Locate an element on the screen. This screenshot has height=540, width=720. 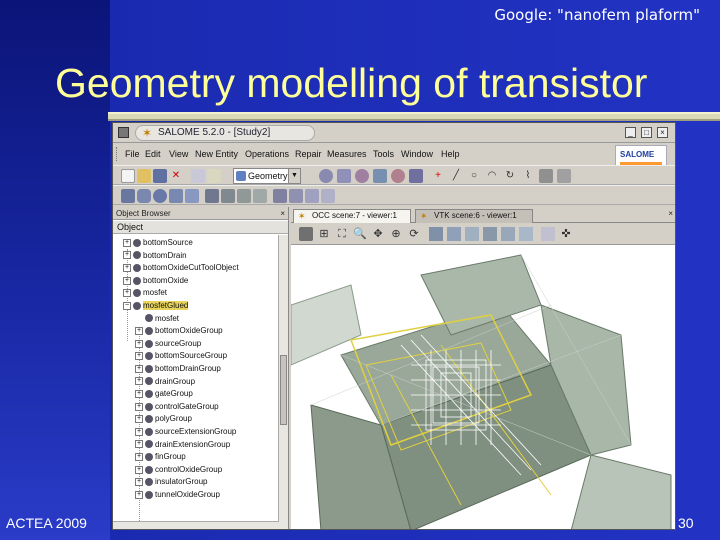
copy-icon is located at coordinates (198, 176).